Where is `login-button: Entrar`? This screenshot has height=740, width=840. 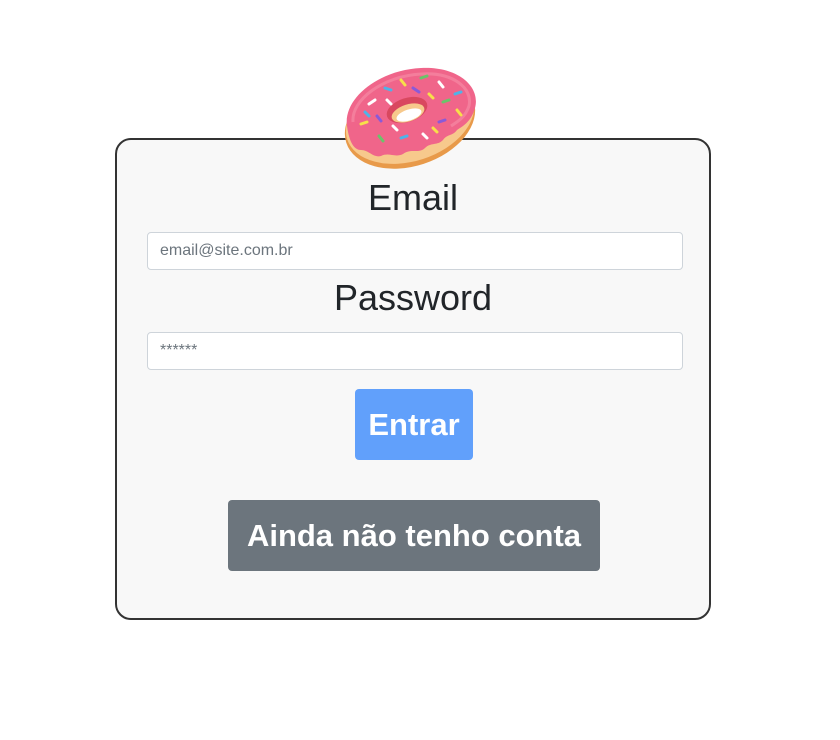 login-button: Entrar is located at coordinates (414, 424).